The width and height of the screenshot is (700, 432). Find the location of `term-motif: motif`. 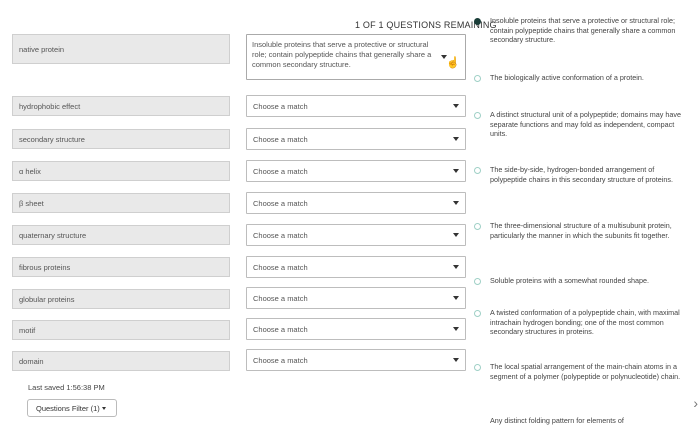

term-motif: motif is located at coordinates (121, 330).